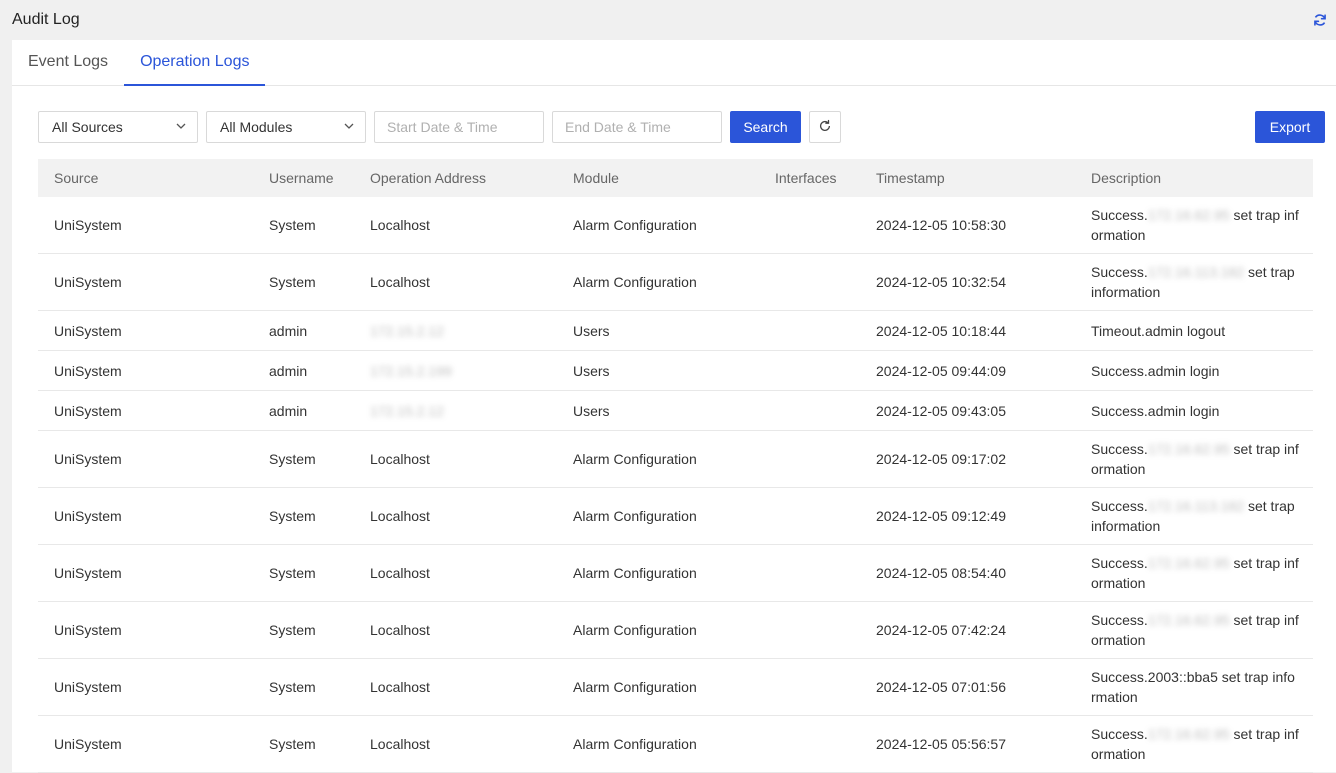 Image resolution: width=1336 pixels, height=773 pixels. Describe the element at coordinates (637, 127) in the screenshot. I see `end-date-input` at that location.